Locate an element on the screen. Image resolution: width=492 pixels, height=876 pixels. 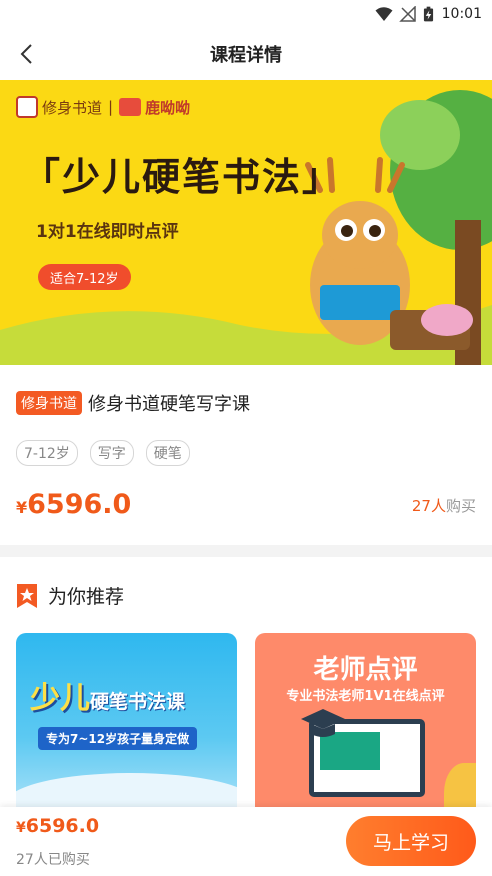
price-symbol: ¥ is located at coordinates (22, 507).